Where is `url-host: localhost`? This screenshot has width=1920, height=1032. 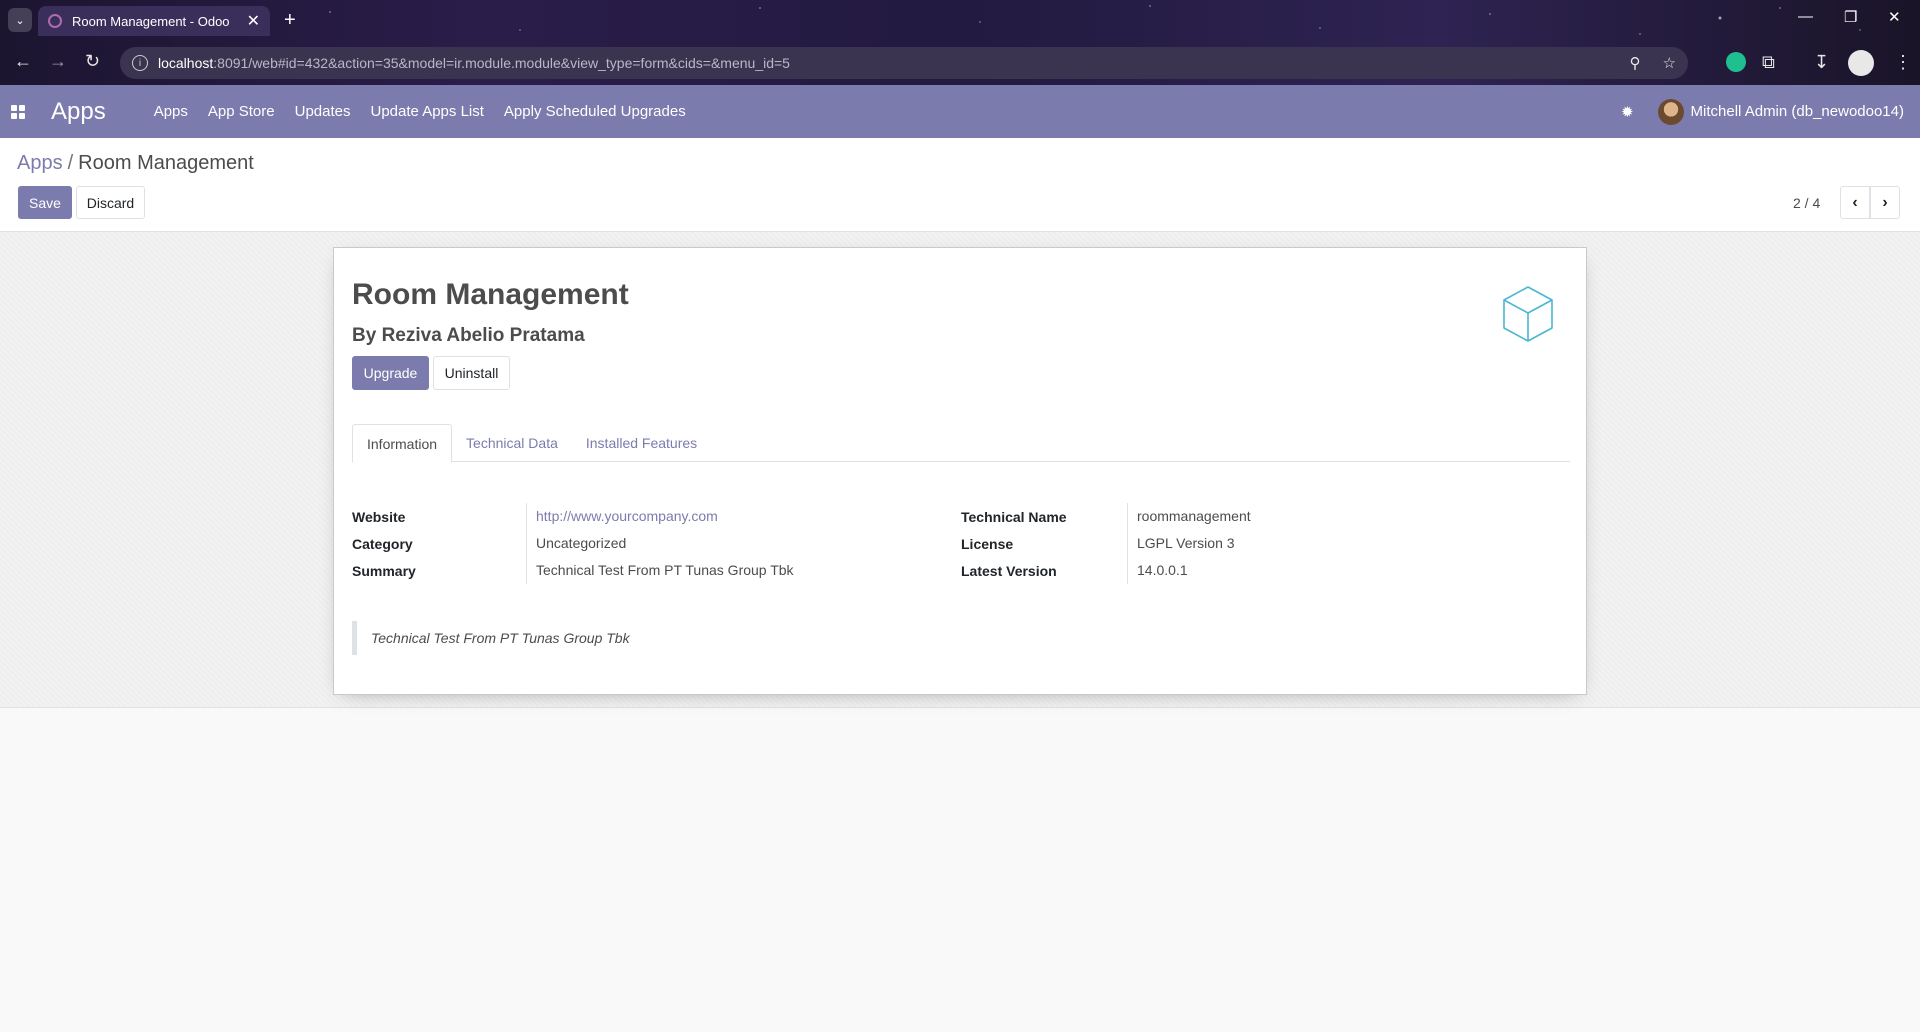
url-host: localhost is located at coordinates (186, 63).